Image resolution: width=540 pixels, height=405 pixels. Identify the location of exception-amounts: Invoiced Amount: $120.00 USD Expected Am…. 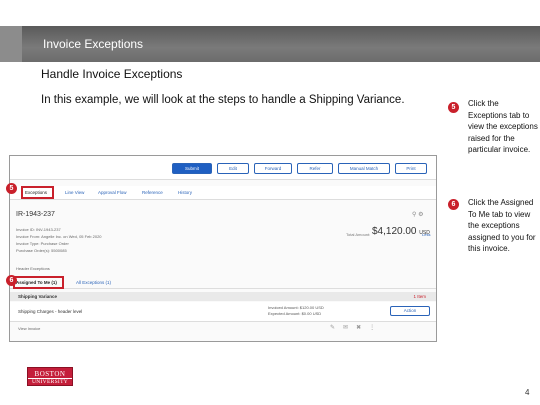
(296, 311).